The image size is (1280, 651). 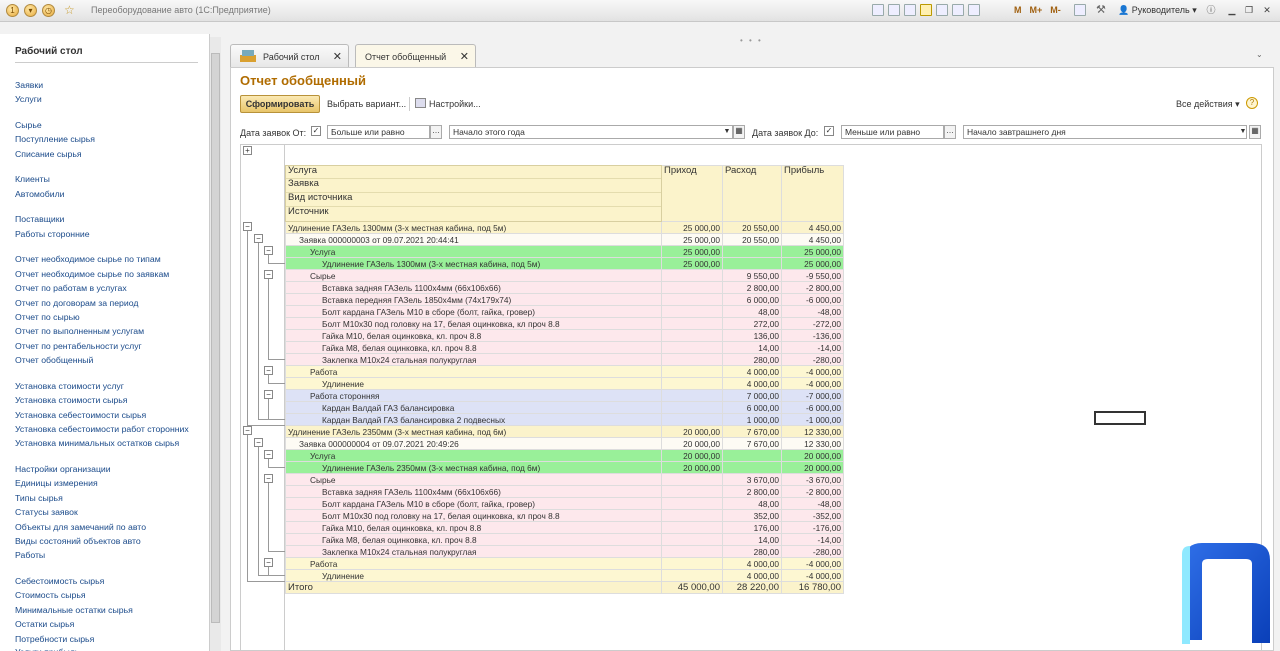 What do you see at coordinates (564, 455) in the screenshot?
I see `table-row: Услуга 20 000,00 20 000,00` at bounding box center [564, 455].